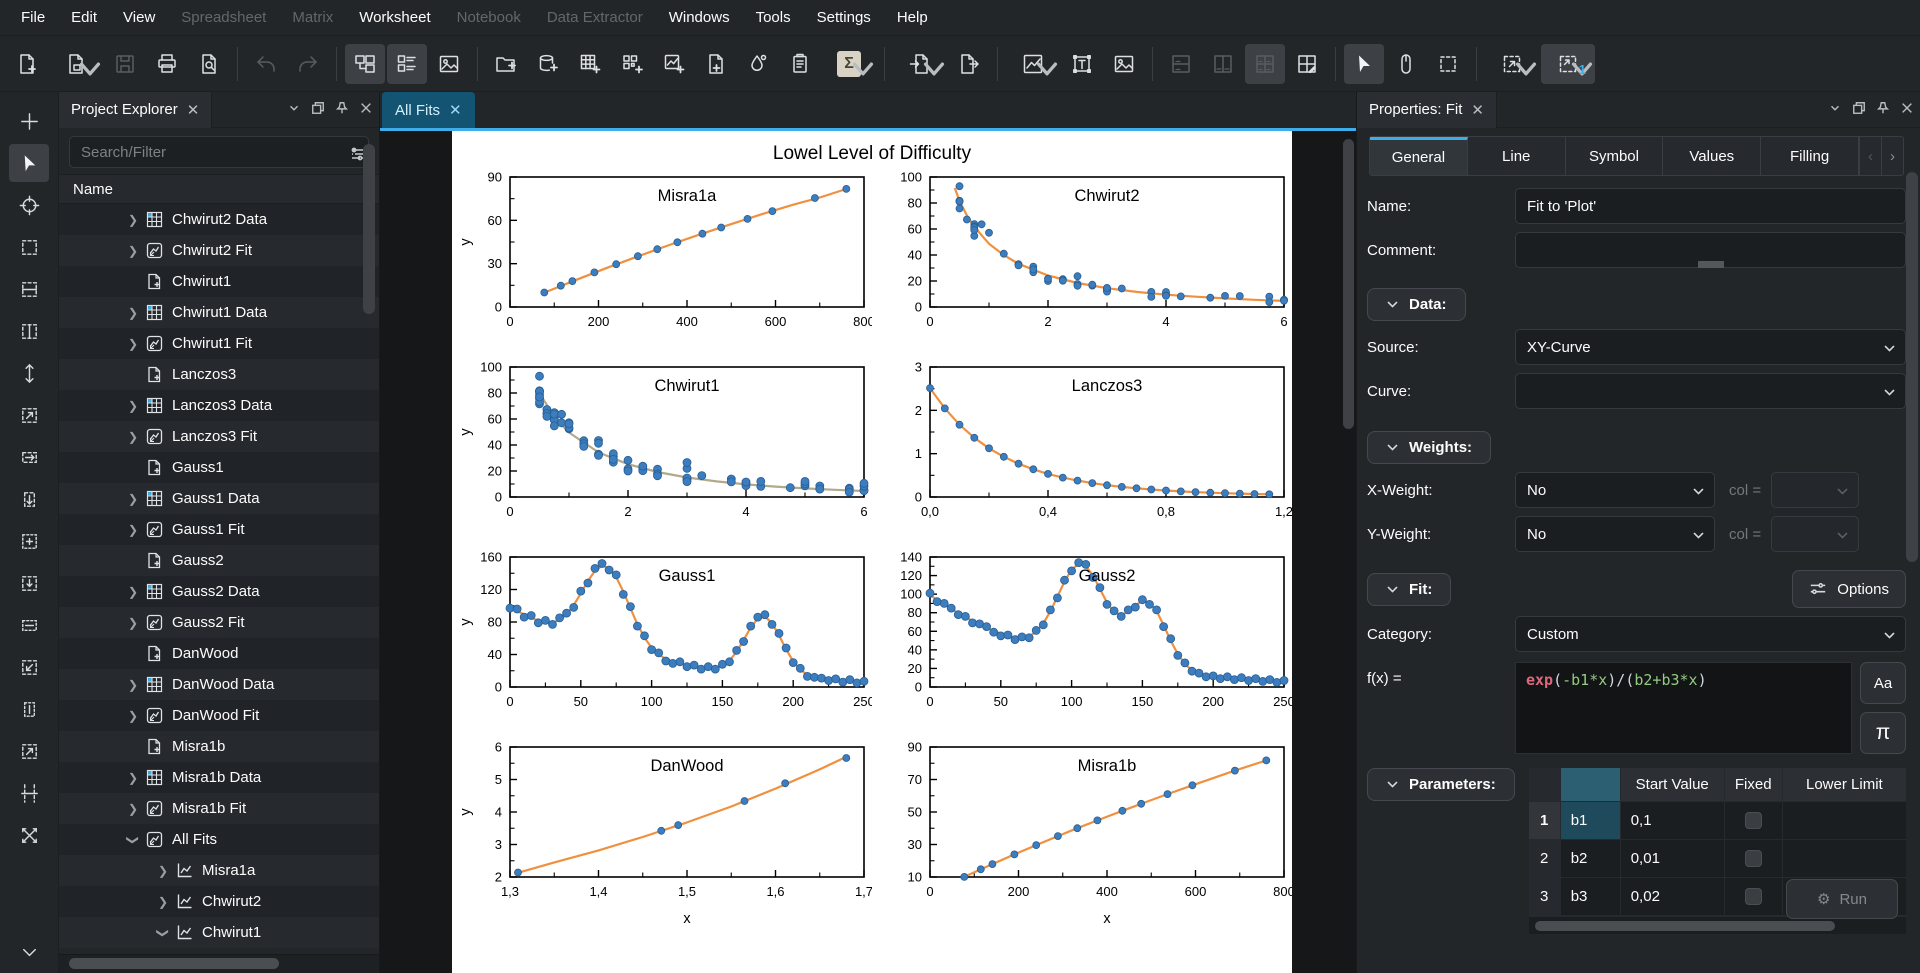 The width and height of the screenshot is (1920, 973). Describe the element at coordinates (29, 121) in the screenshot. I see `add-button` at that location.